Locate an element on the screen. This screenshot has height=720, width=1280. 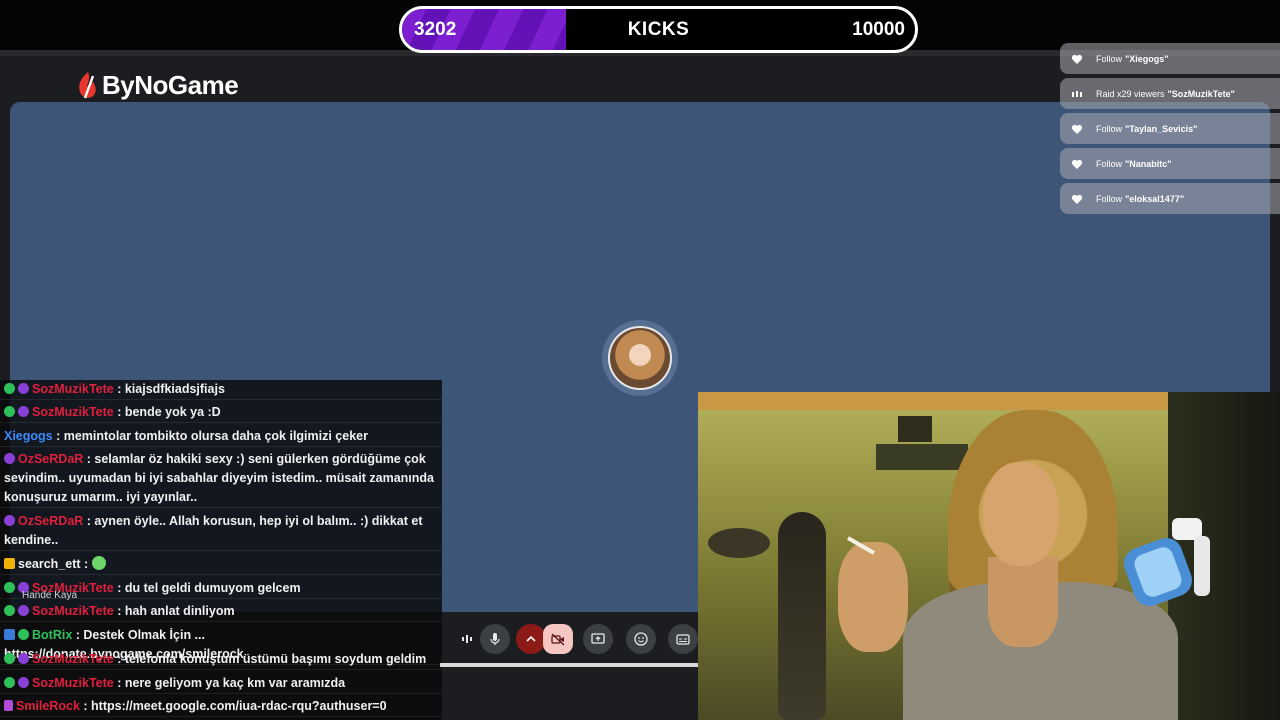
alert-name: "Xiegogs" is located at coordinates (1147, 58).